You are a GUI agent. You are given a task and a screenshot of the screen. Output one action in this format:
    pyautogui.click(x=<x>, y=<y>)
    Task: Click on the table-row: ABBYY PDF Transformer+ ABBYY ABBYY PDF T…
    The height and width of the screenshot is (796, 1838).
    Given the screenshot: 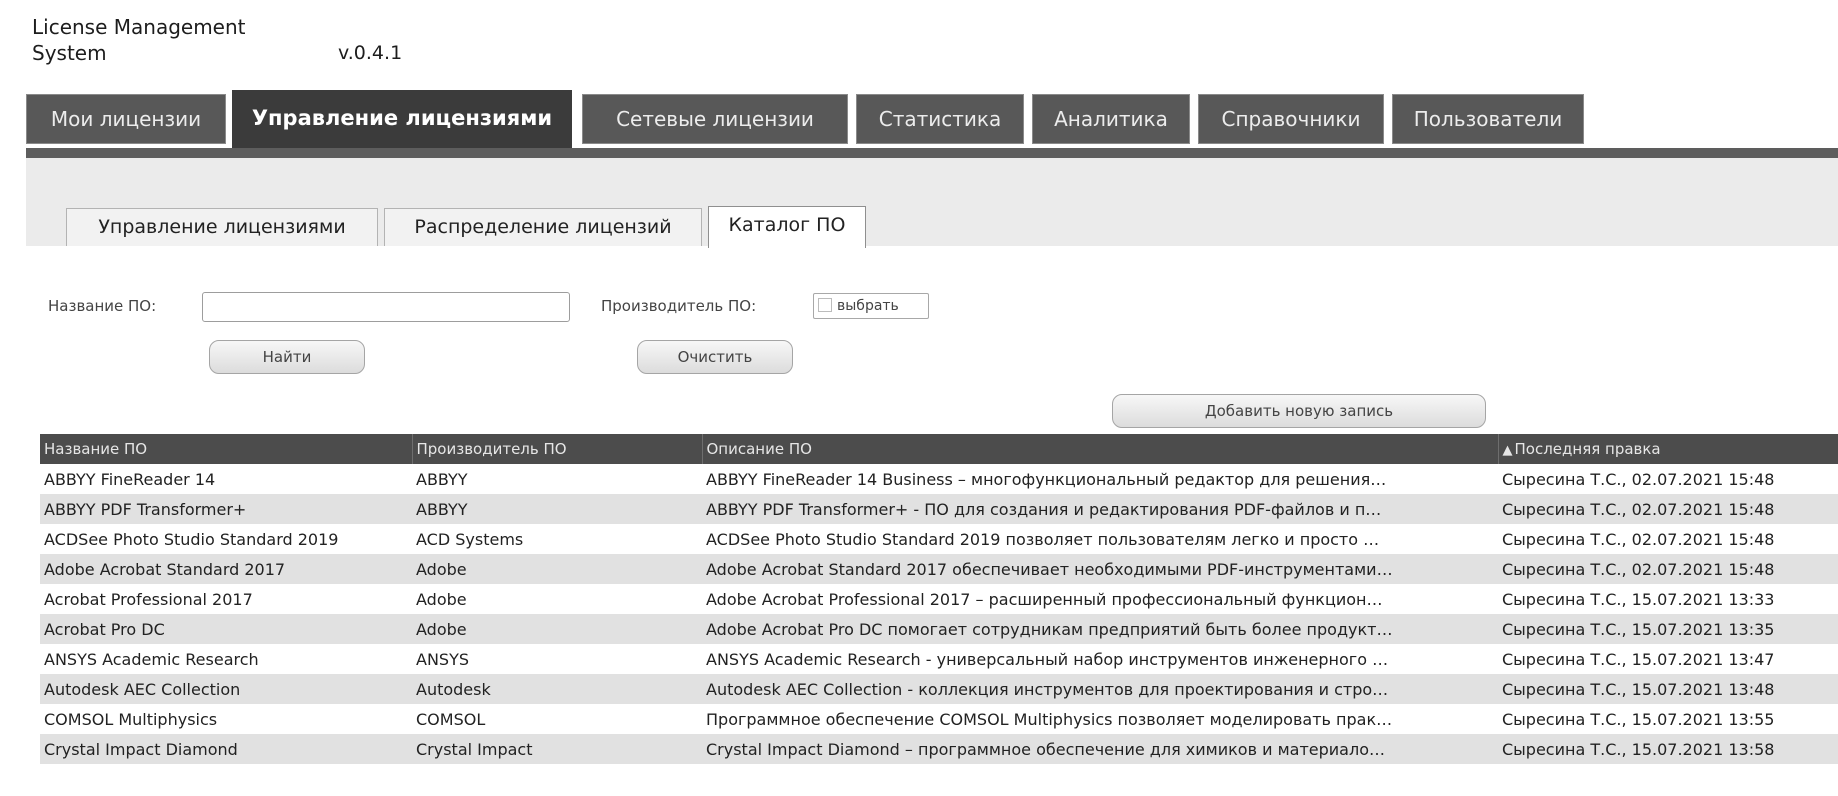 What is the action you would take?
    pyautogui.click(x=939, y=509)
    